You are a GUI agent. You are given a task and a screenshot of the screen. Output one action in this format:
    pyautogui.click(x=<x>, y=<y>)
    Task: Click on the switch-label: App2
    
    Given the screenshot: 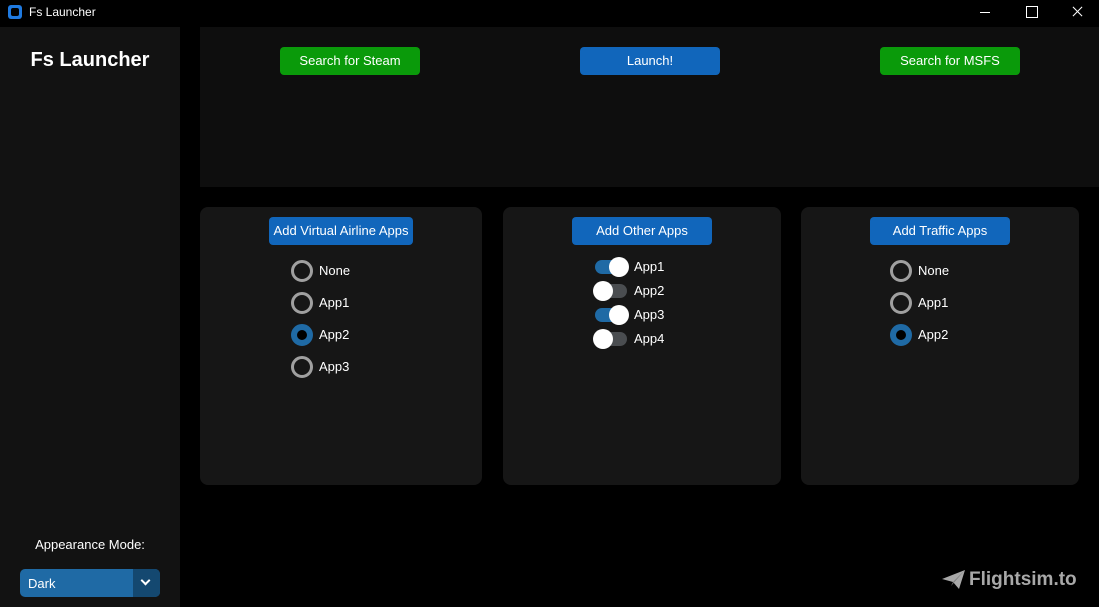 What is the action you would take?
    pyautogui.click(x=649, y=290)
    